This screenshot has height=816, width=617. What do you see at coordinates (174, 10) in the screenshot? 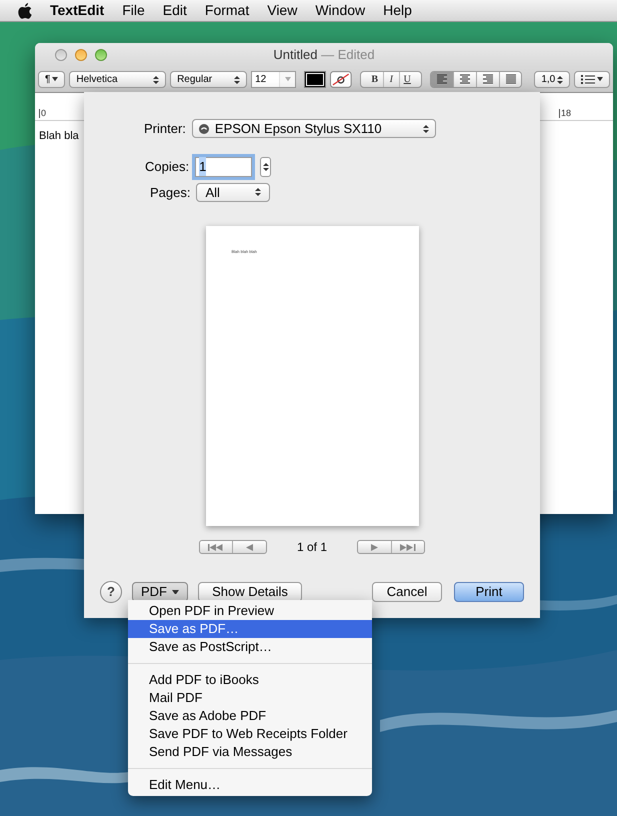
I see `menu-bar-item: Edit` at bounding box center [174, 10].